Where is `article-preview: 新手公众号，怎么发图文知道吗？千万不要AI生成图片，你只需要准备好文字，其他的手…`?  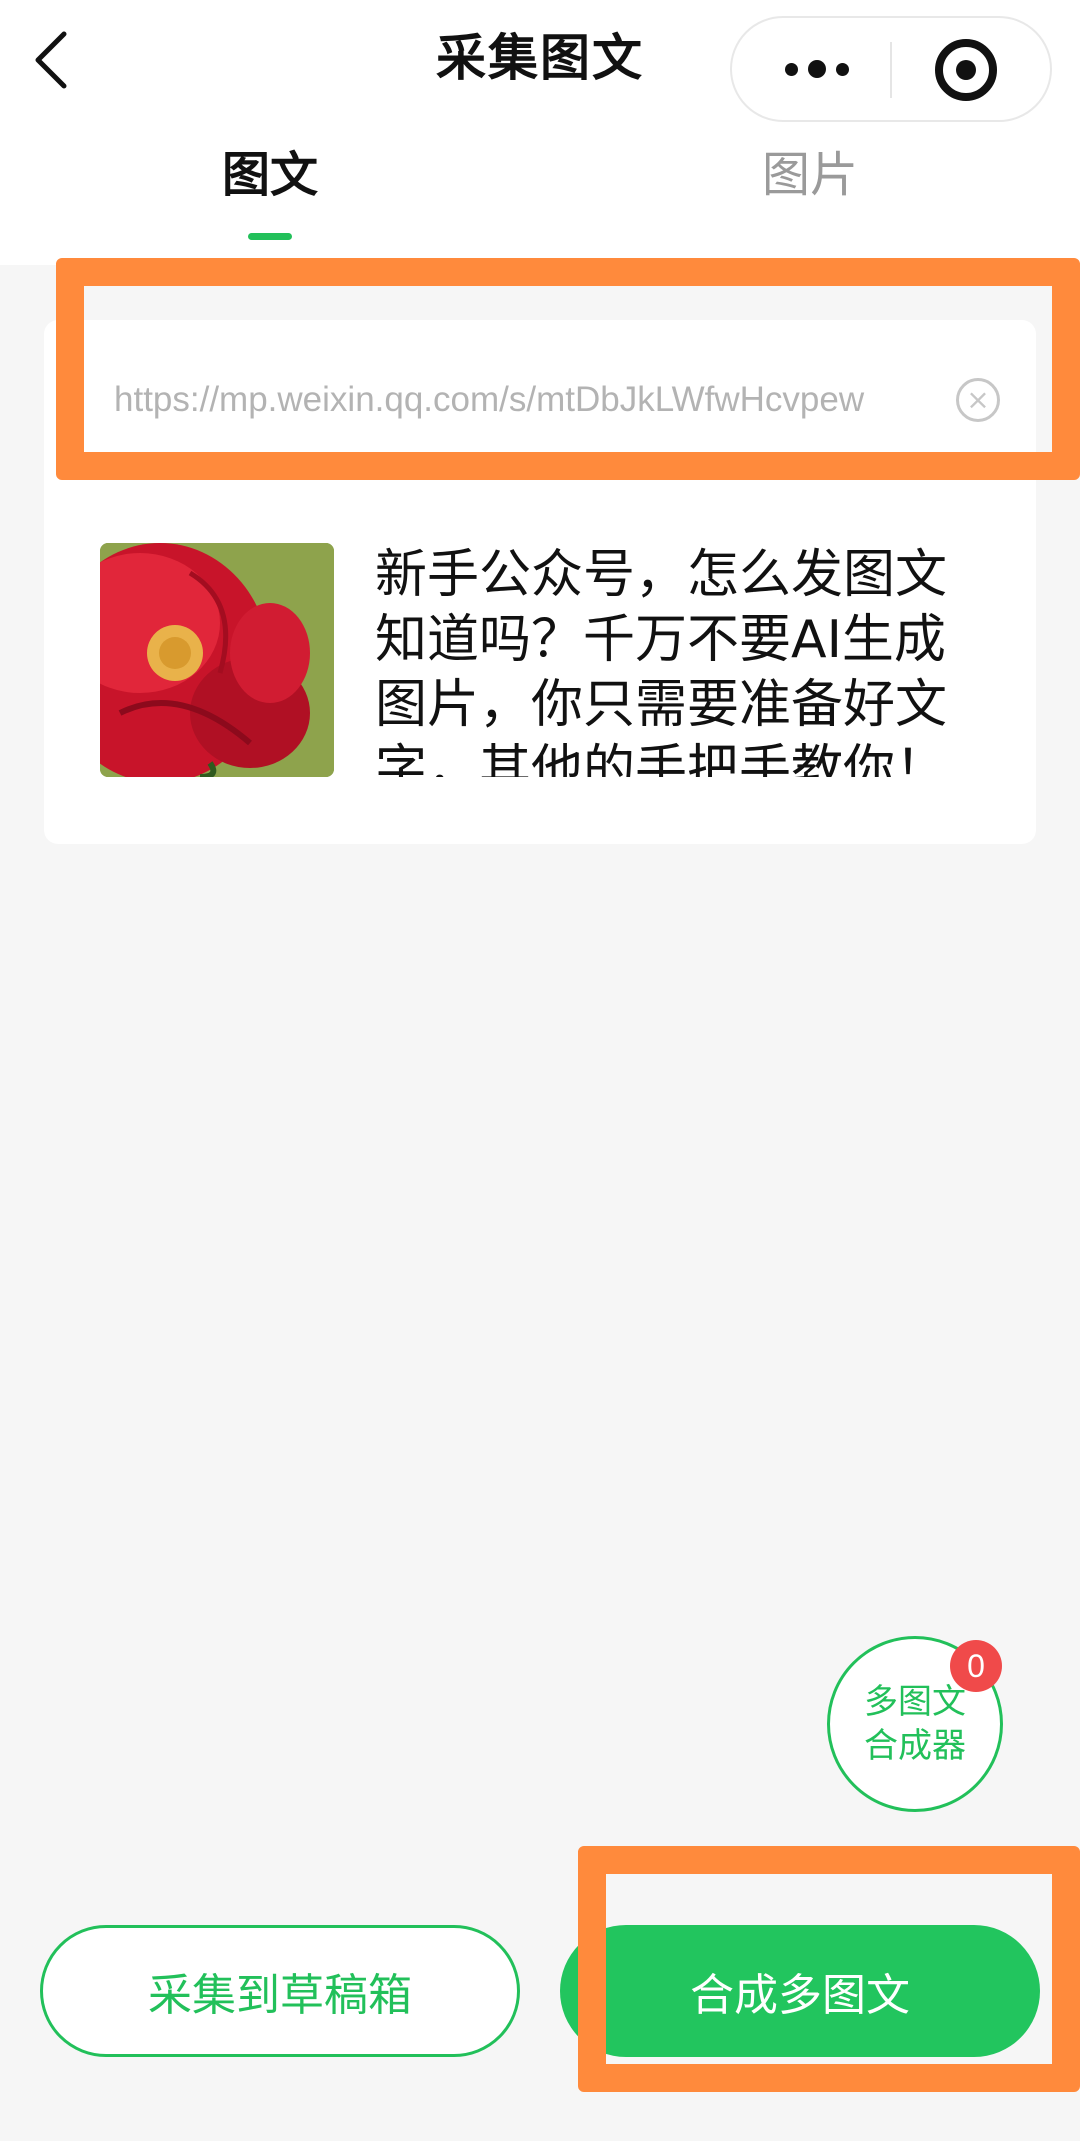
article-preview: 新手公众号，怎么发图文知道吗？千万不要AI生成图片，你只需要准备好文字，其他的手… is located at coordinates (550, 660).